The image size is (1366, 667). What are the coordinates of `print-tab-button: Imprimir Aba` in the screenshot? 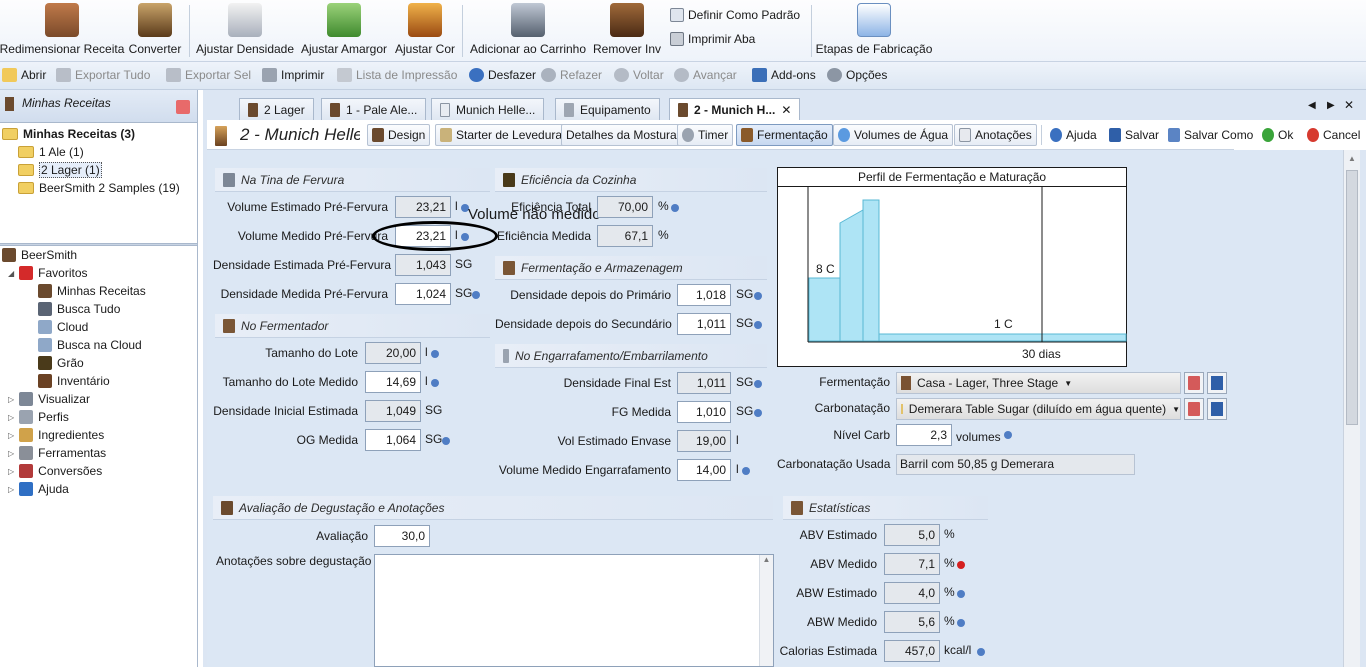 It's located at (712, 39).